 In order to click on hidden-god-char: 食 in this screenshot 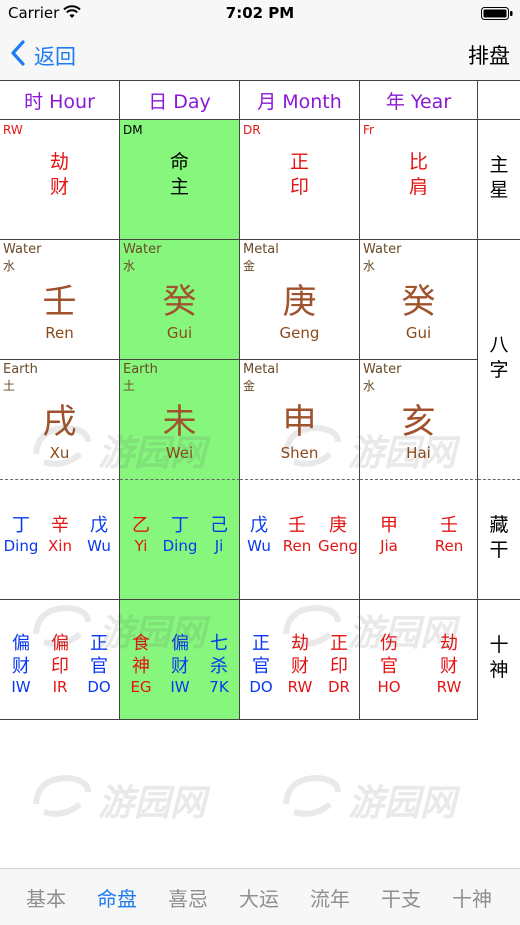, I will do `click(141, 643)`.